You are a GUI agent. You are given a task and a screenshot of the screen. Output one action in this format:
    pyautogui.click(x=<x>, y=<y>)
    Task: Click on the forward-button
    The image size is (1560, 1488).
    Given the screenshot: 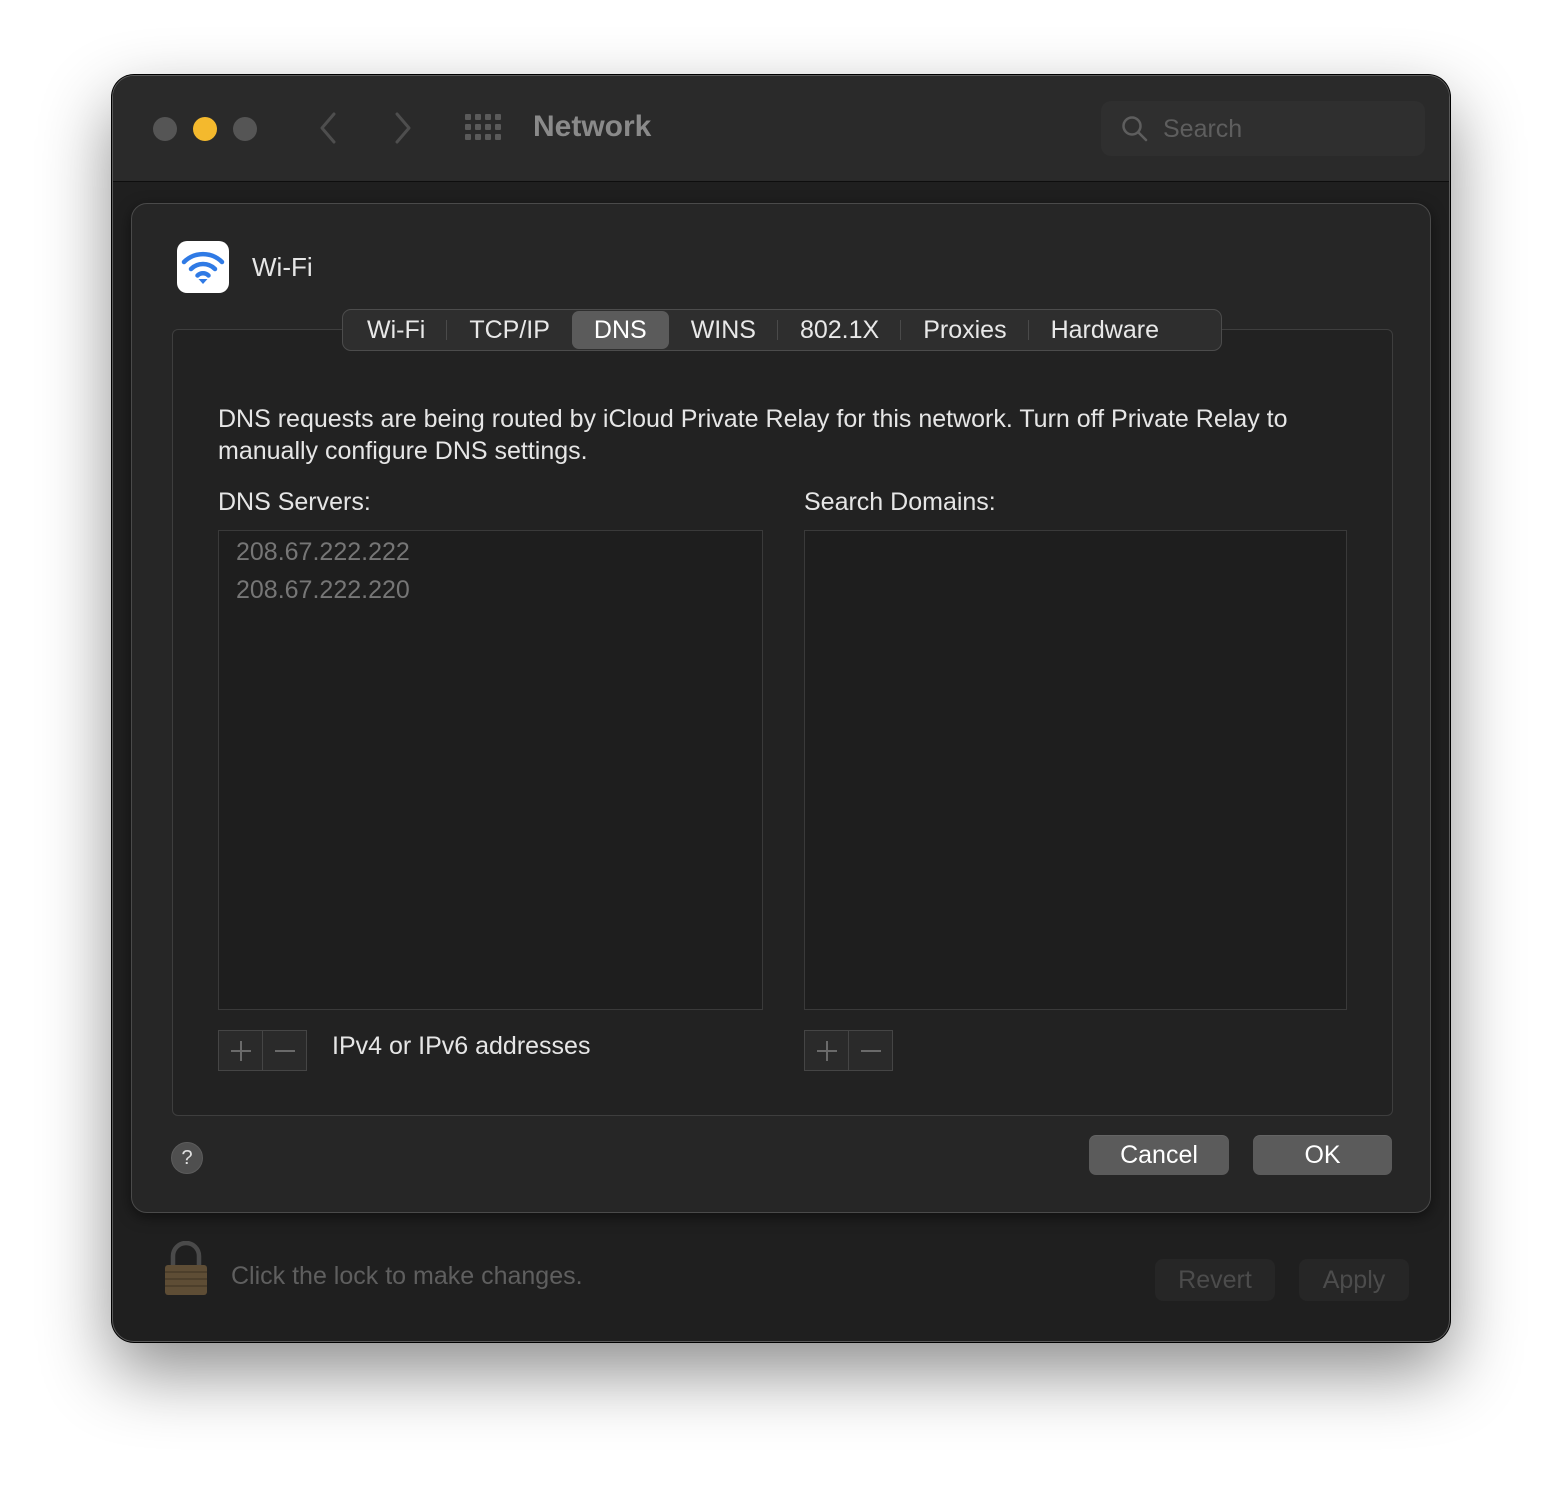 What is the action you would take?
    pyautogui.click(x=403, y=128)
    